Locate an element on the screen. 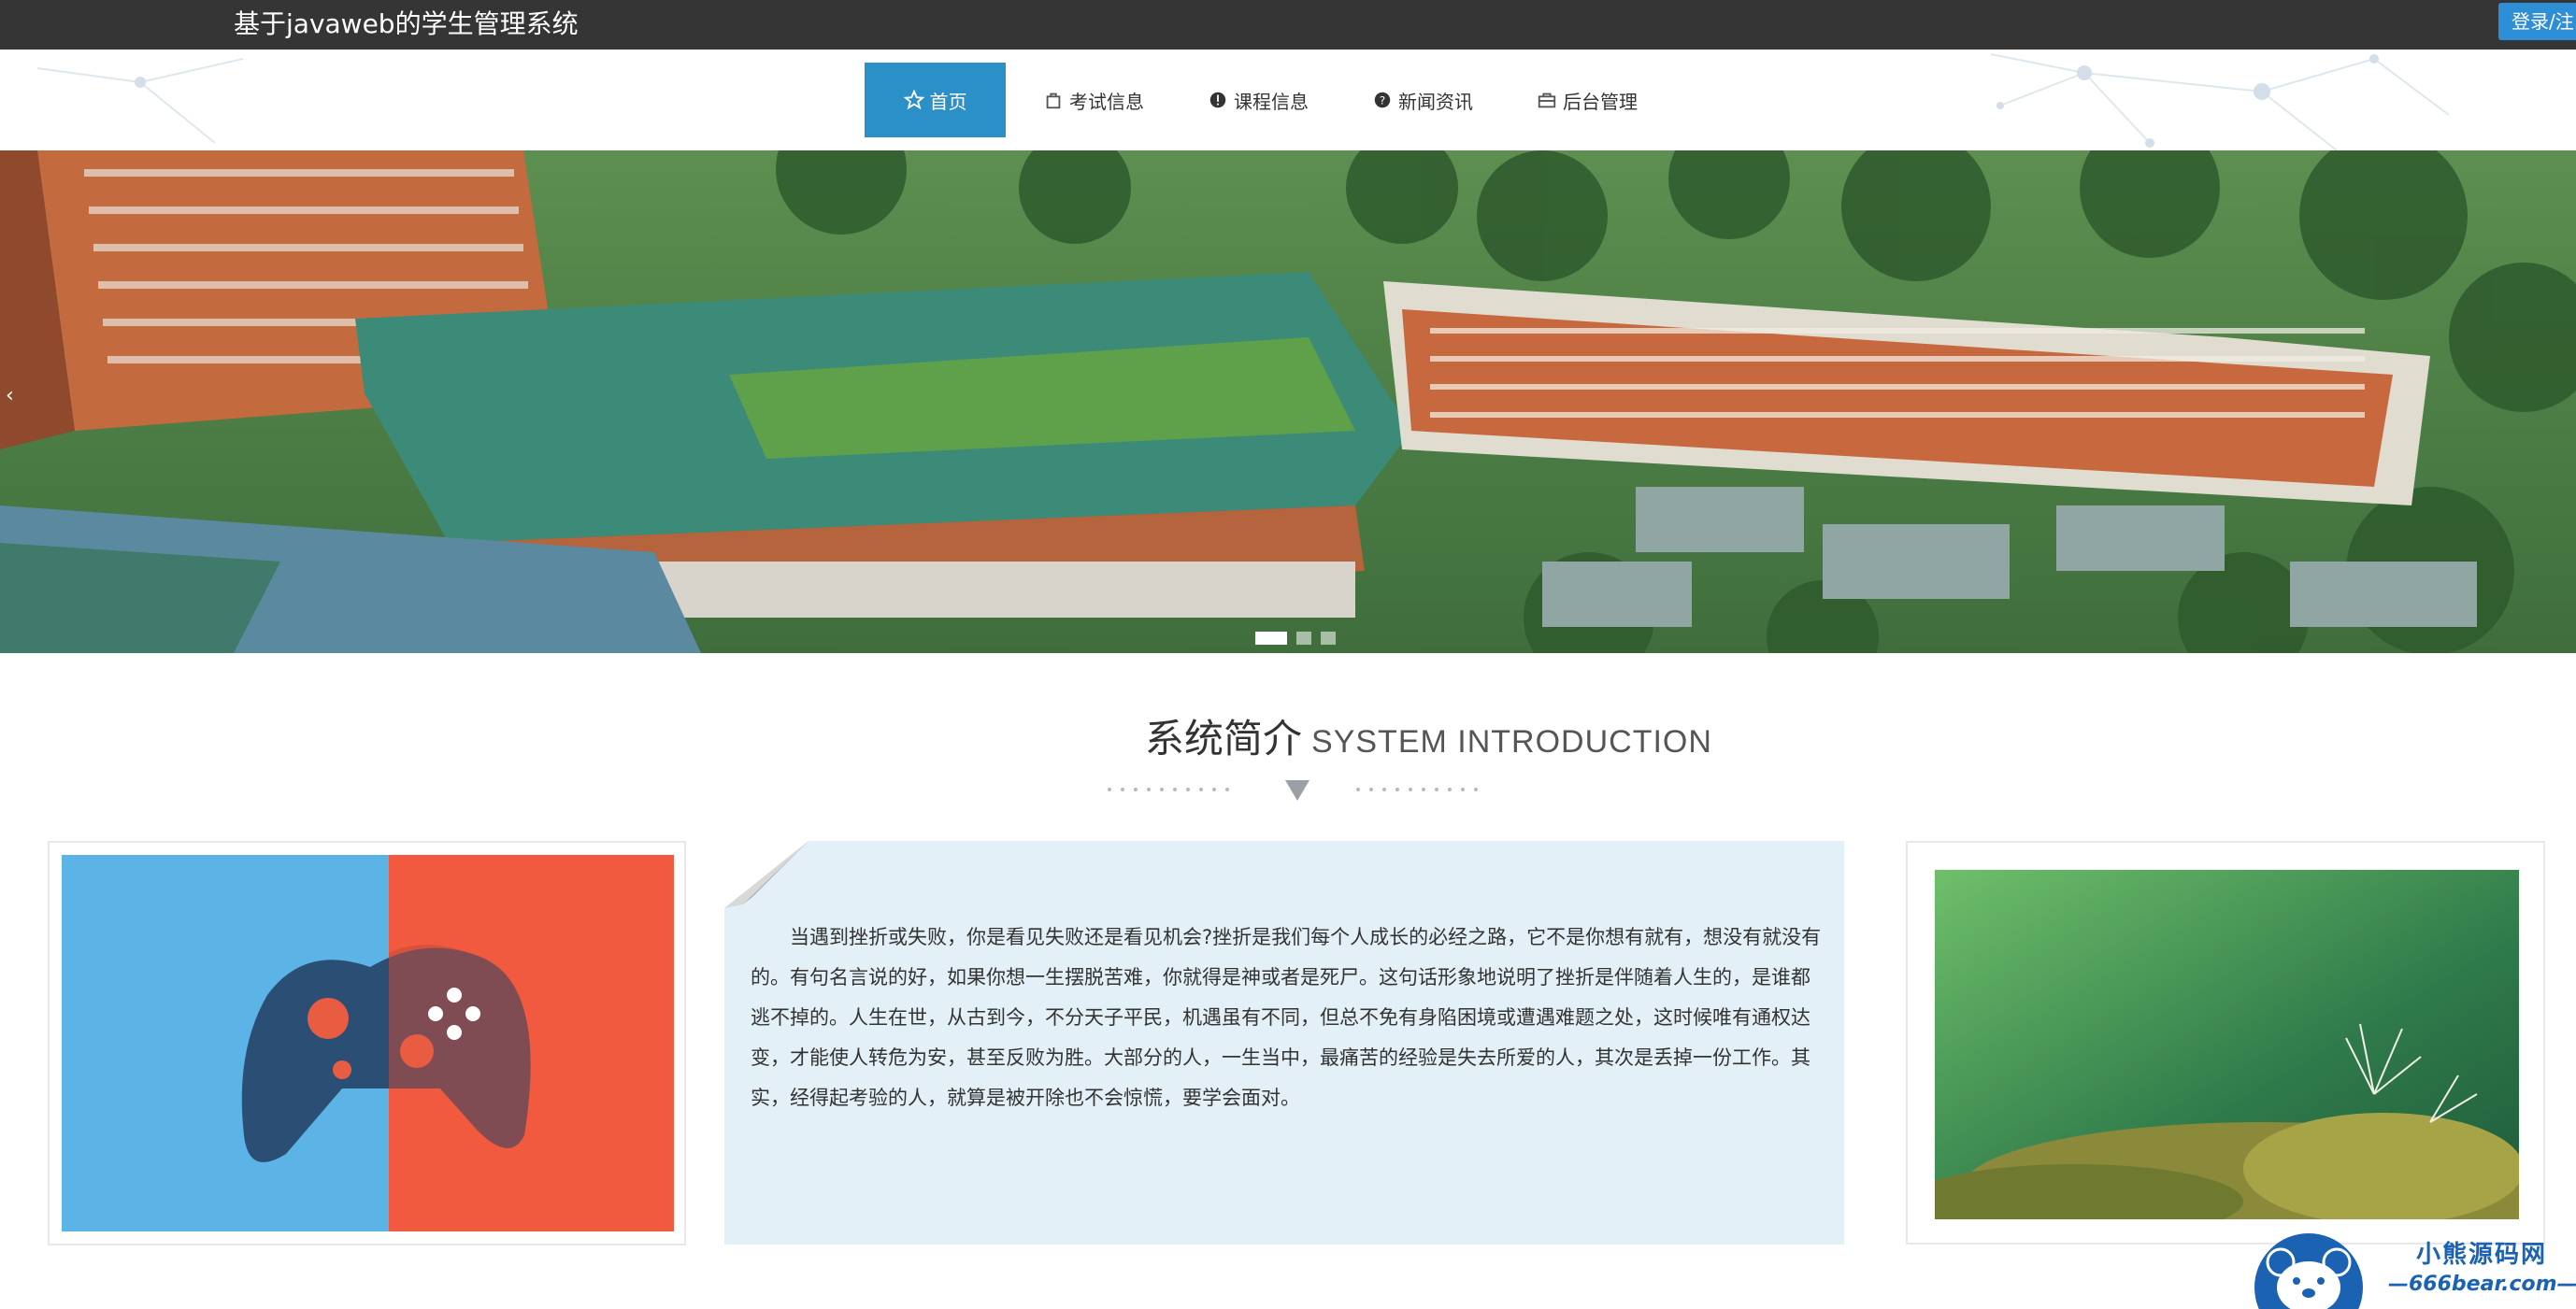 This screenshot has height=1309, width=2576. section-title: 系统简介 SYSTEM INTRODUCTION is located at coordinates (1428, 735).